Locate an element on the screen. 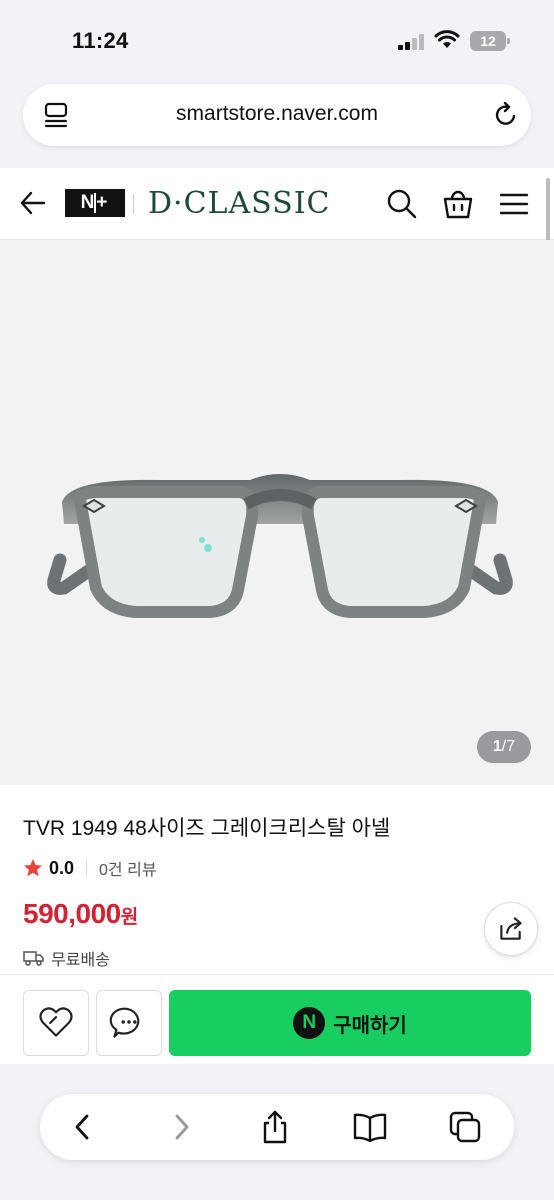 Image resolution: width=554 pixels, height=1200 pixels. chat-icon is located at coordinates (124, 1022).